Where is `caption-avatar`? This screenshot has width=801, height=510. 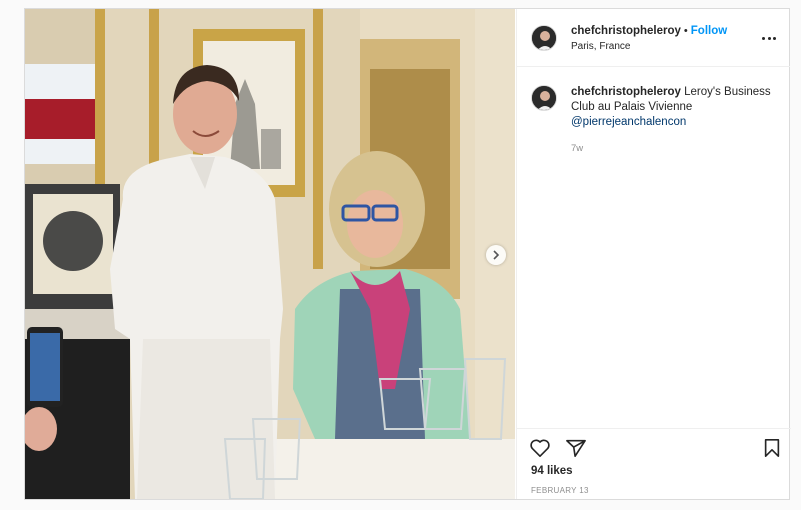 caption-avatar is located at coordinates (544, 98).